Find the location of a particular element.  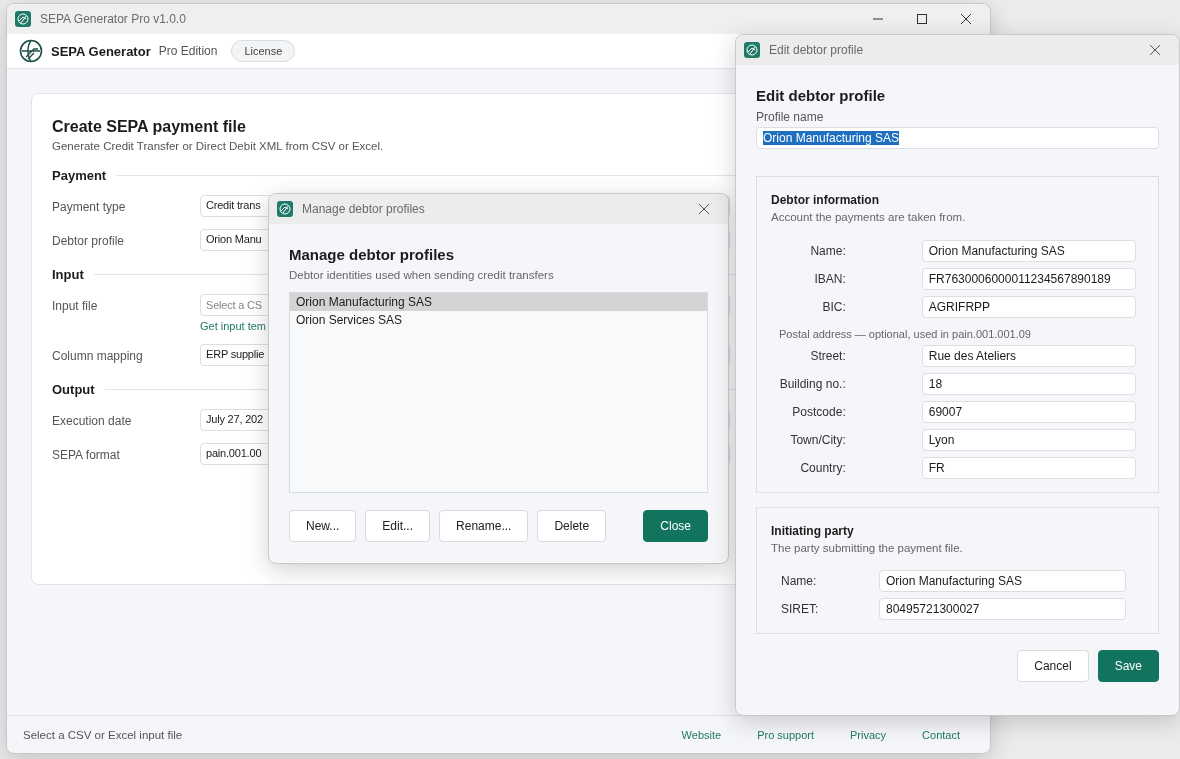

field-label: Debtor profile is located at coordinates (89, 240).